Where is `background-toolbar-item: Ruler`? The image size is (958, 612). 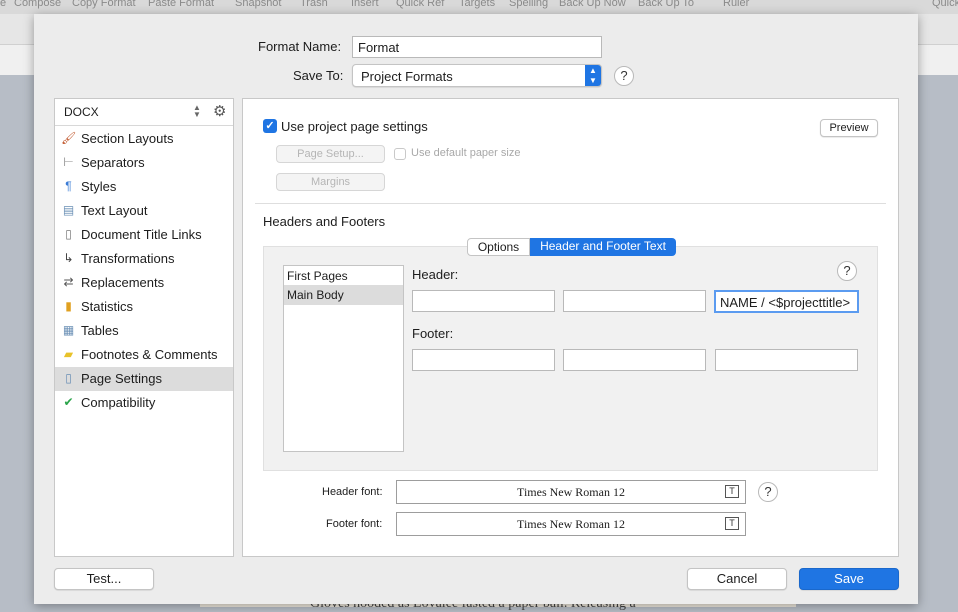 background-toolbar-item: Ruler is located at coordinates (736, 4).